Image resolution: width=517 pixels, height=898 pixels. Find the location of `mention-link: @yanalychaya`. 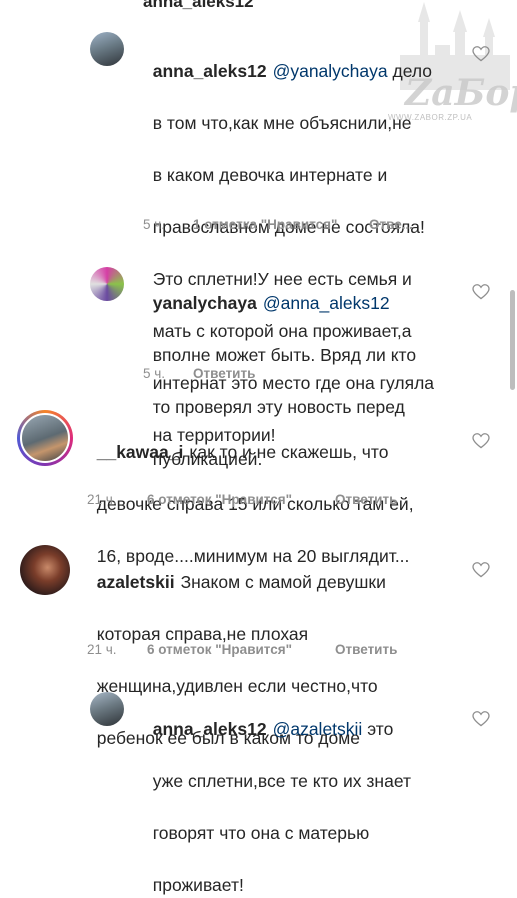

mention-link: @yanalychaya is located at coordinates (330, 71).